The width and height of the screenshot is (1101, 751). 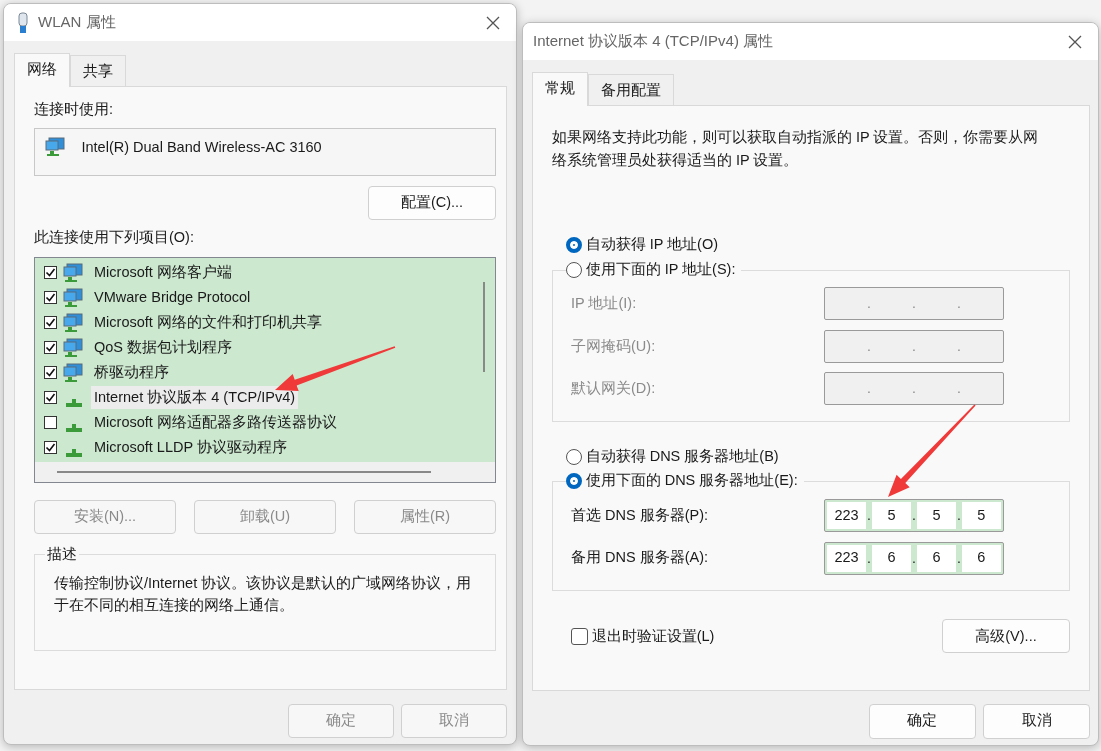 What do you see at coordinates (114, 238) in the screenshot?
I see `section-label: 此连接使用下列项目(O):` at bounding box center [114, 238].